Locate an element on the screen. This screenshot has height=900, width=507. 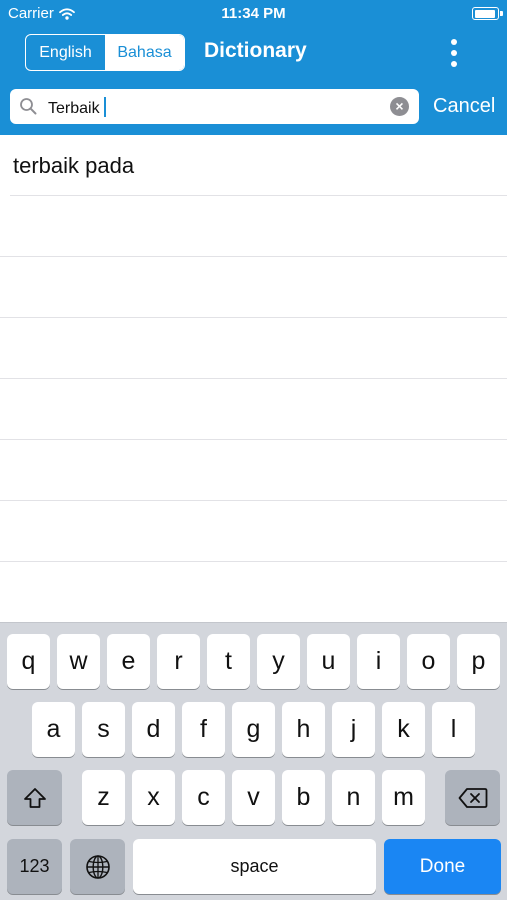
key-d: d is located at coordinates (153, 729).